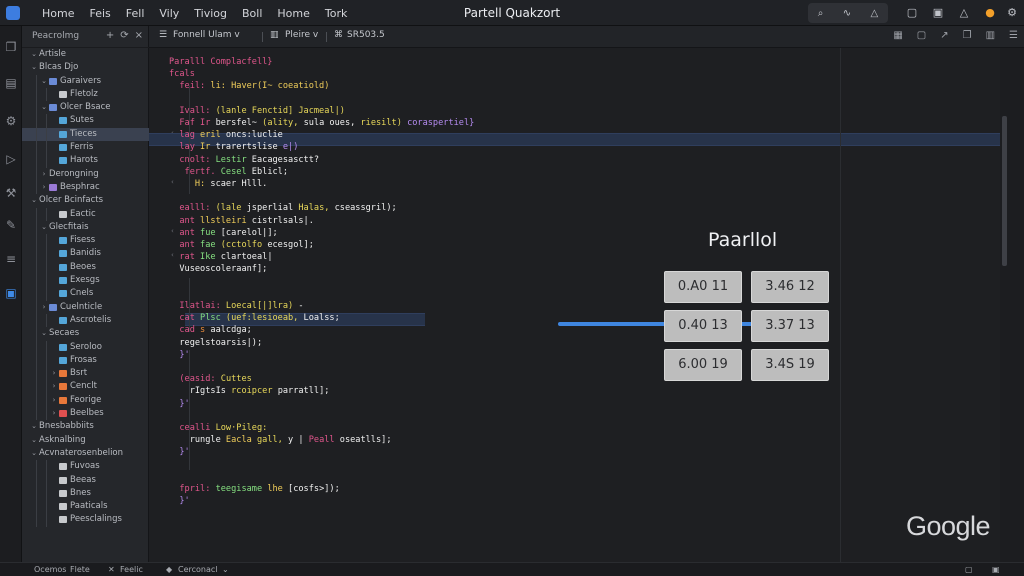  What do you see at coordinates (990, 35) in the screenshot?
I see `layout-icon: ▥` at bounding box center [990, 35].